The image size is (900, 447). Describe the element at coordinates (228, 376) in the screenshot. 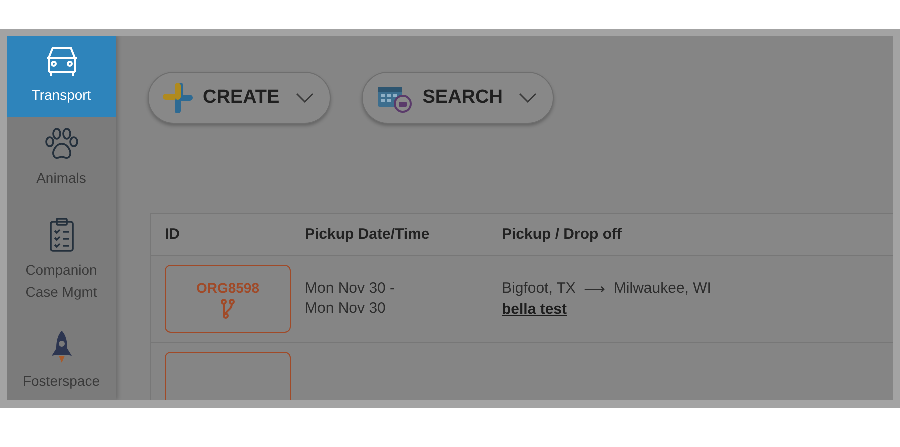

I see `id-badge` at that location.